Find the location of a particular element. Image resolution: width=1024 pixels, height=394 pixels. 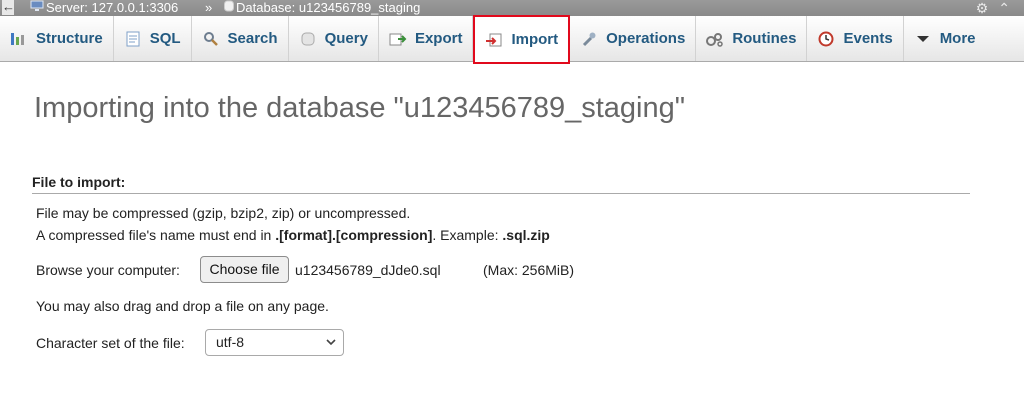

gear-icon: ⚙ is located at coordinates (982, 8).